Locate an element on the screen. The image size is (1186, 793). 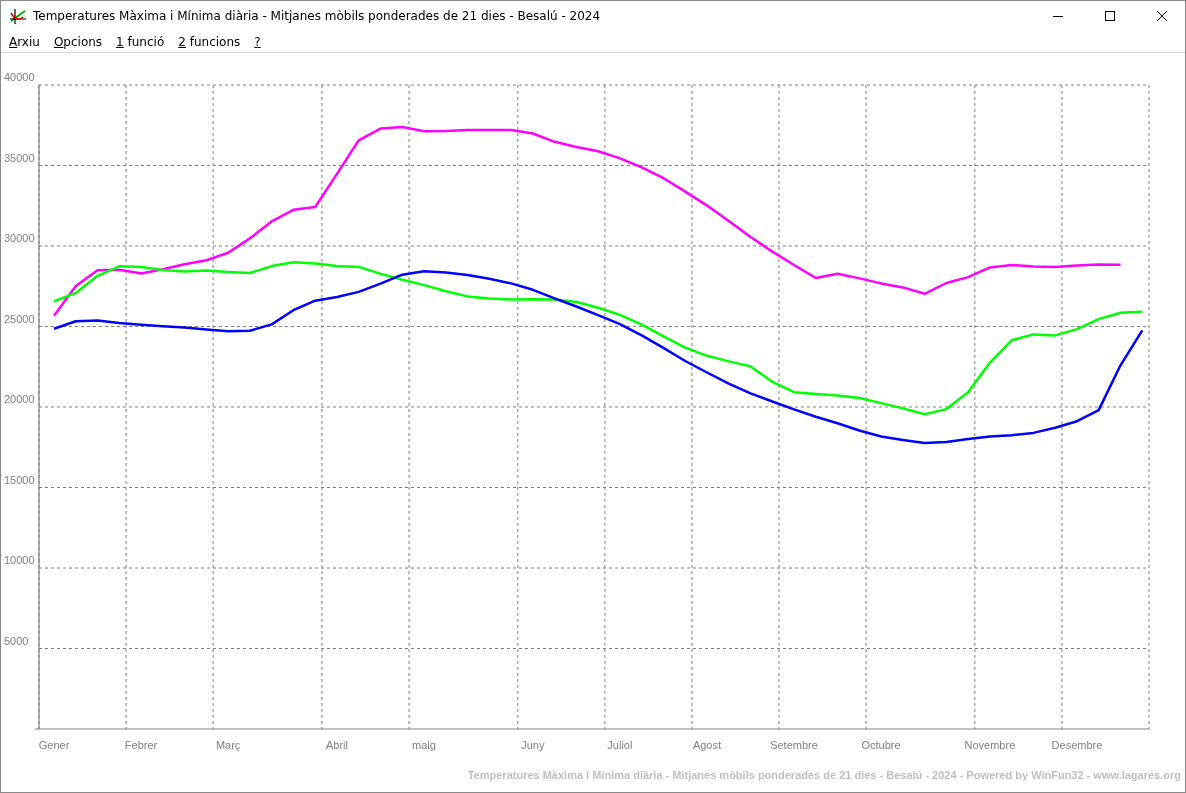
x-axis-label: Març is located at coordinates (228, 745).